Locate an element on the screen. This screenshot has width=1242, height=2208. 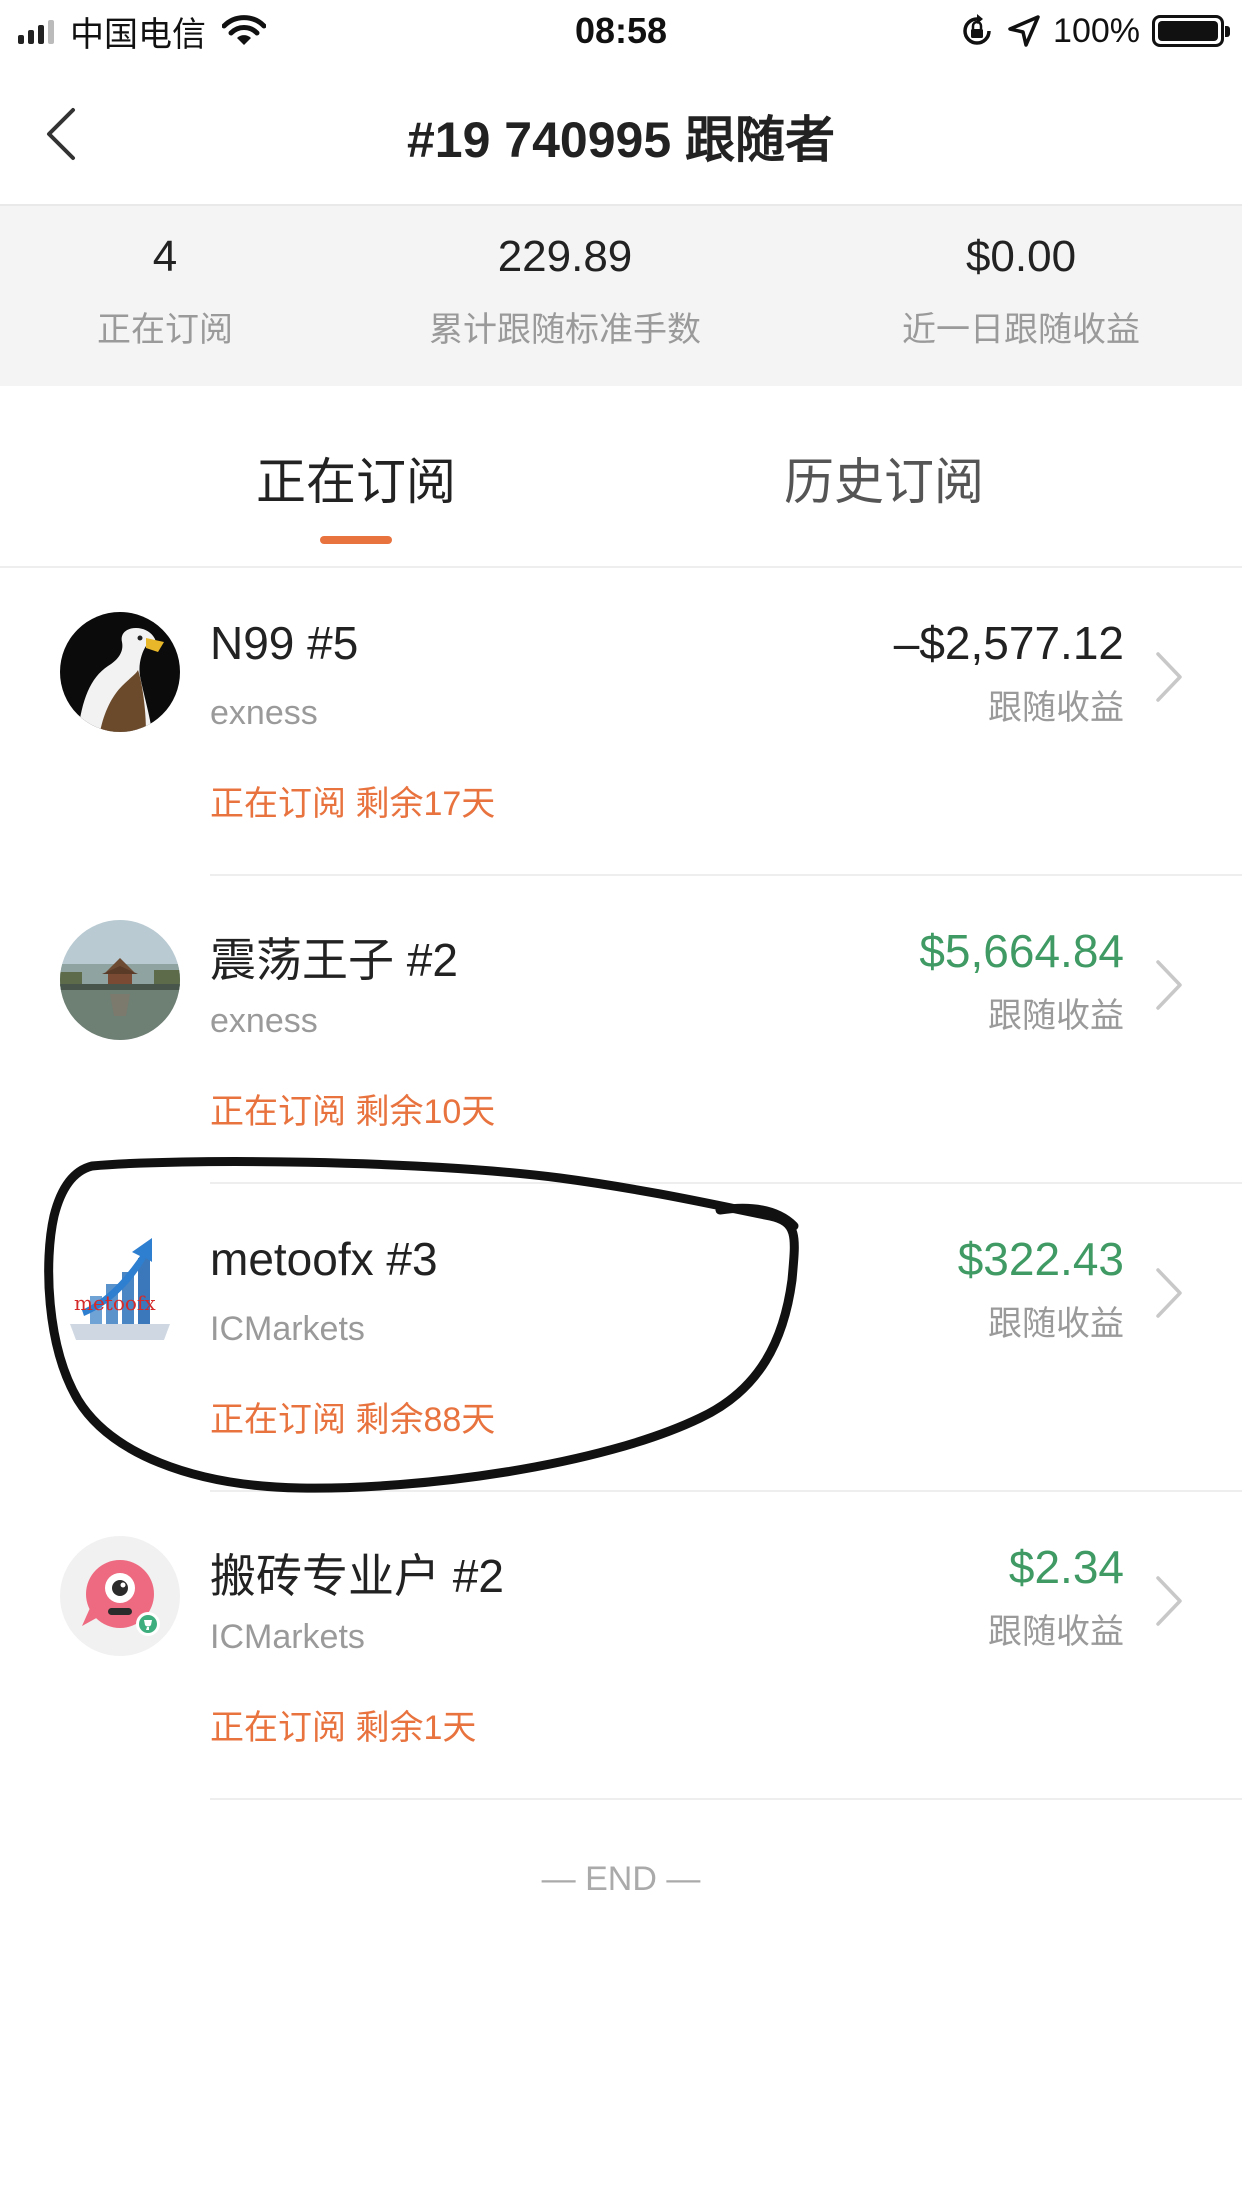
stat-value: $0.00 is located at coordinates (1021, 256).